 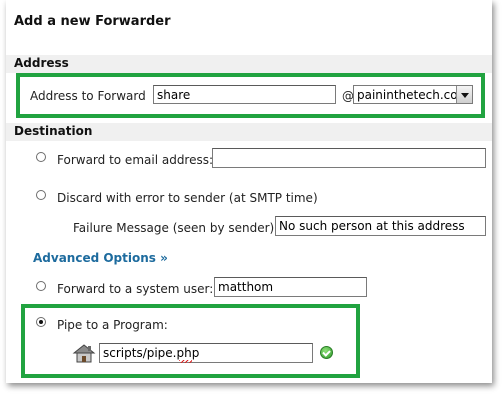 I want to click on failure-message-label: Failure Message (seen by sender):, so click(x=176, y=228).